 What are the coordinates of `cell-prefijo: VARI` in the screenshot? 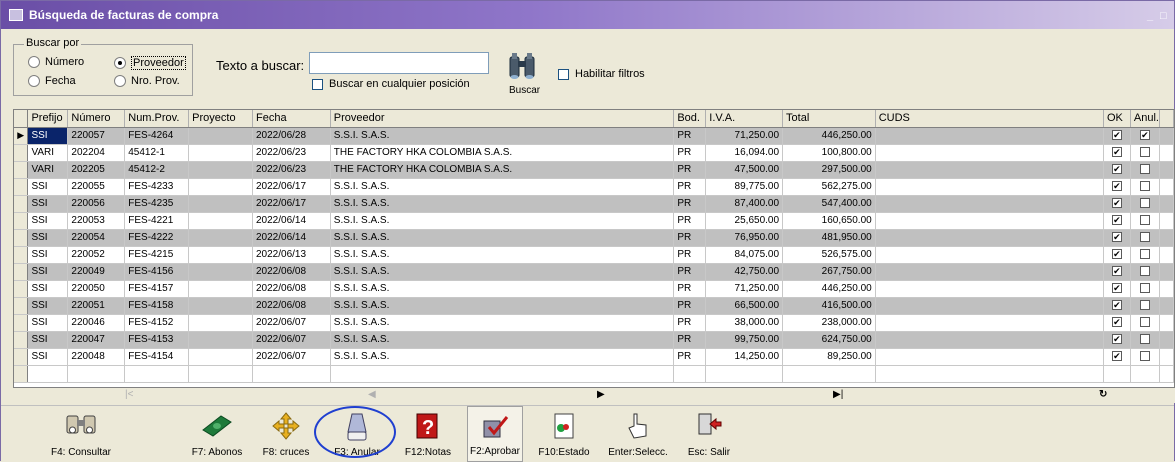 It's located at (48, 153).